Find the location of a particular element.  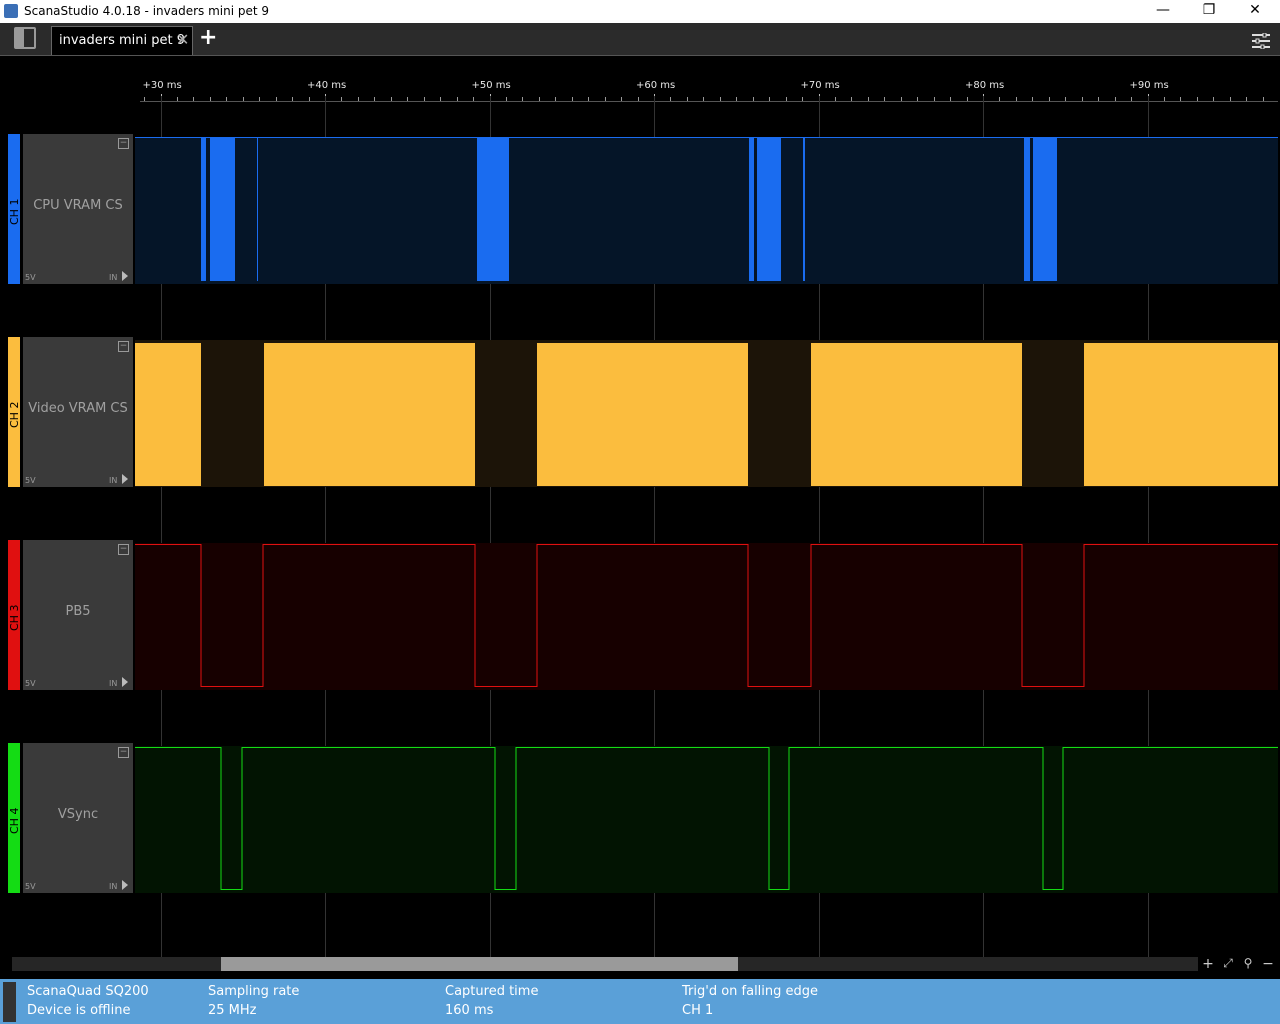

horizontal-scrollbar is located at coordinates (605, 964).